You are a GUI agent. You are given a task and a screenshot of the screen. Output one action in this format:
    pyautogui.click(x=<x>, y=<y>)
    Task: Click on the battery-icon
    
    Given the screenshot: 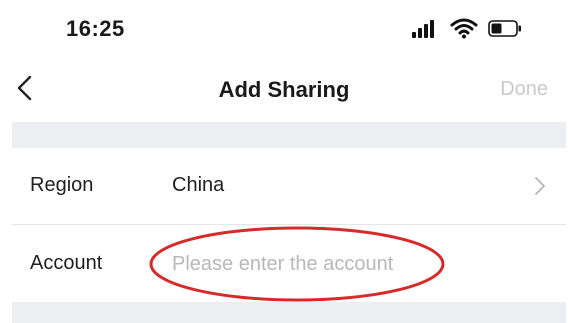 What is the action you would take?
    pyautogui.click(x=504, y=28)
    